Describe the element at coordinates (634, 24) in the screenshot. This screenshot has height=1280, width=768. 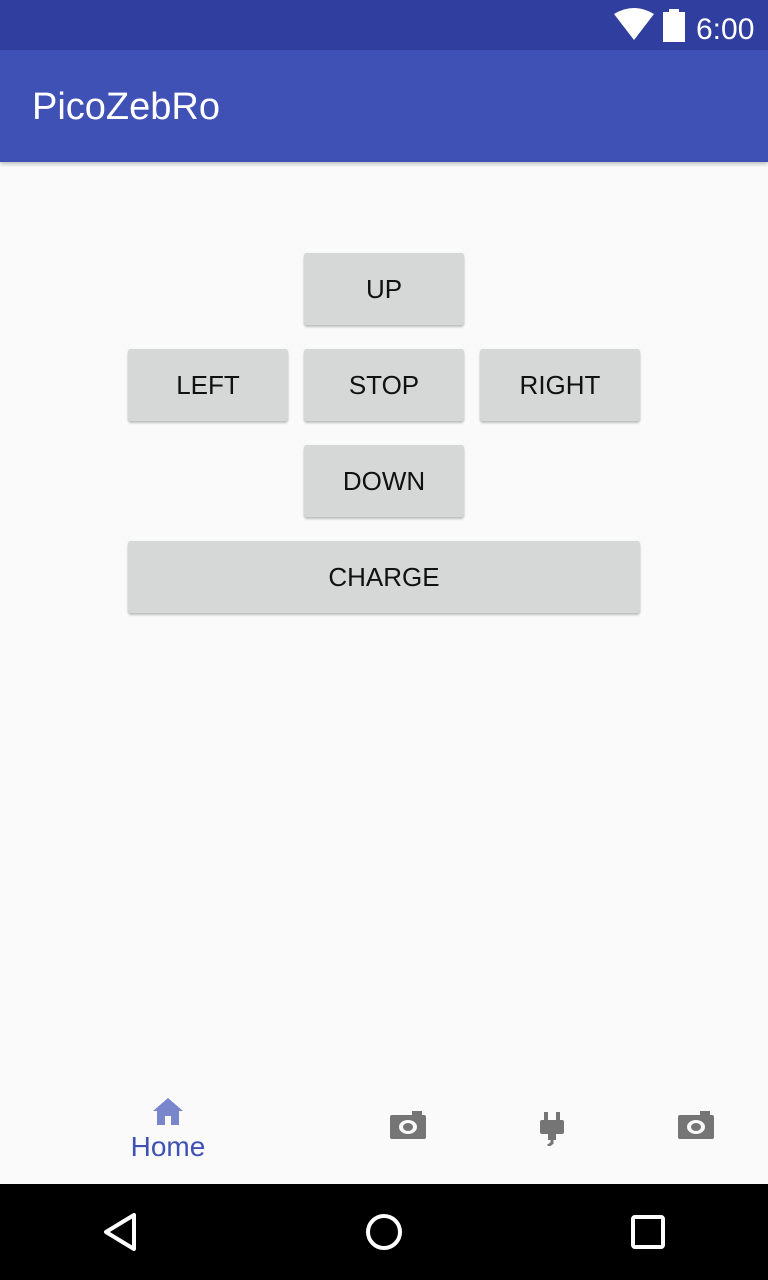
I see `wifi-icon` at that location.